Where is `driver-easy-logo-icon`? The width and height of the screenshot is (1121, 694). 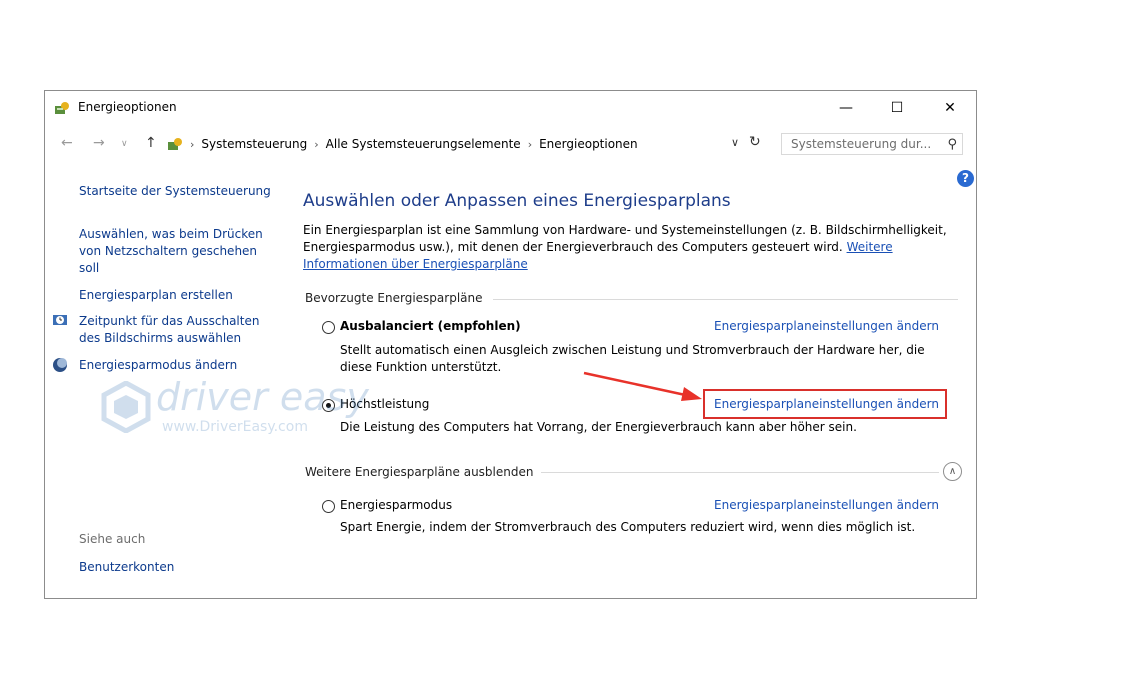 driver-easy-logo-icon is located at coordinates (126, 407).